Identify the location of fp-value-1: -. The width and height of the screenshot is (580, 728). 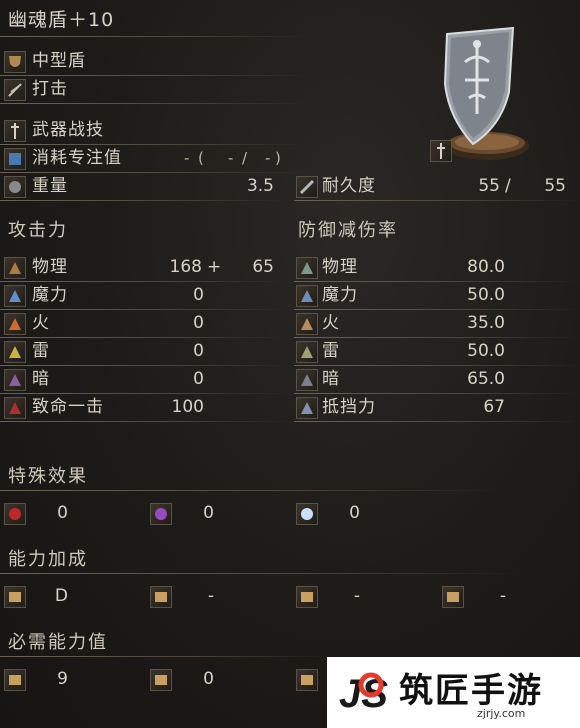
(187, 158).